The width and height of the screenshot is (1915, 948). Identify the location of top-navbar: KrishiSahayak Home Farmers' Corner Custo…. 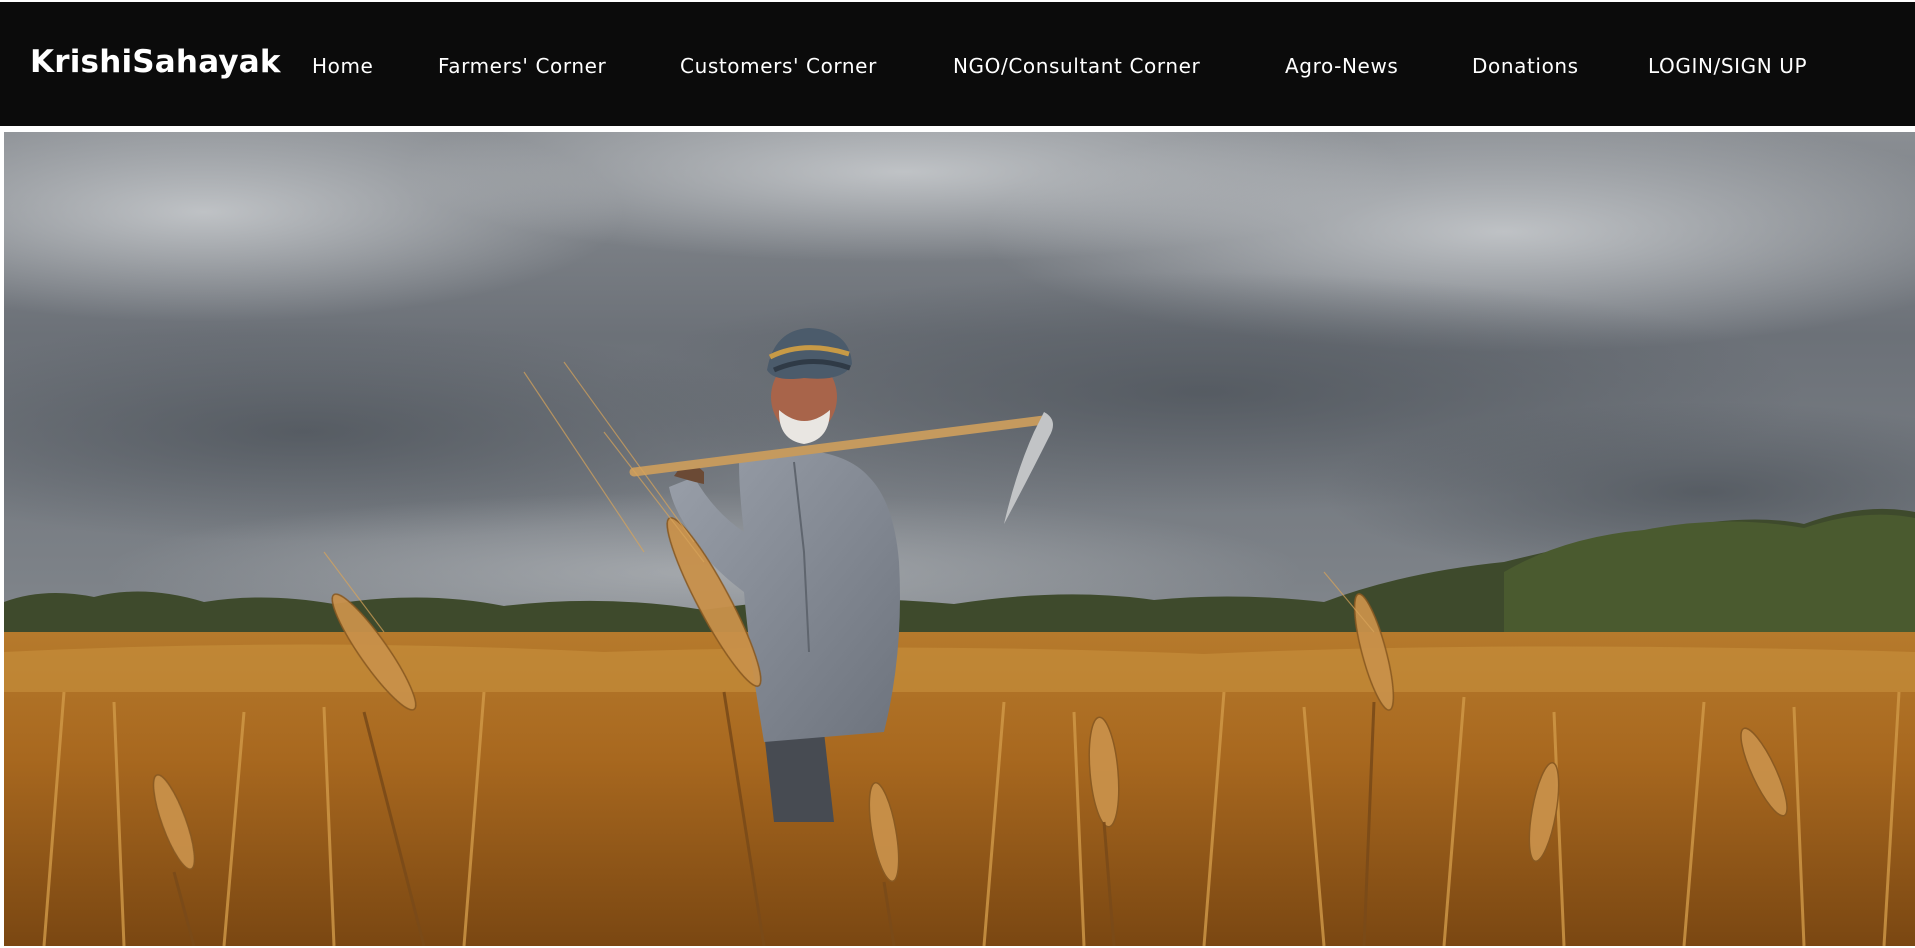
(957, 63).